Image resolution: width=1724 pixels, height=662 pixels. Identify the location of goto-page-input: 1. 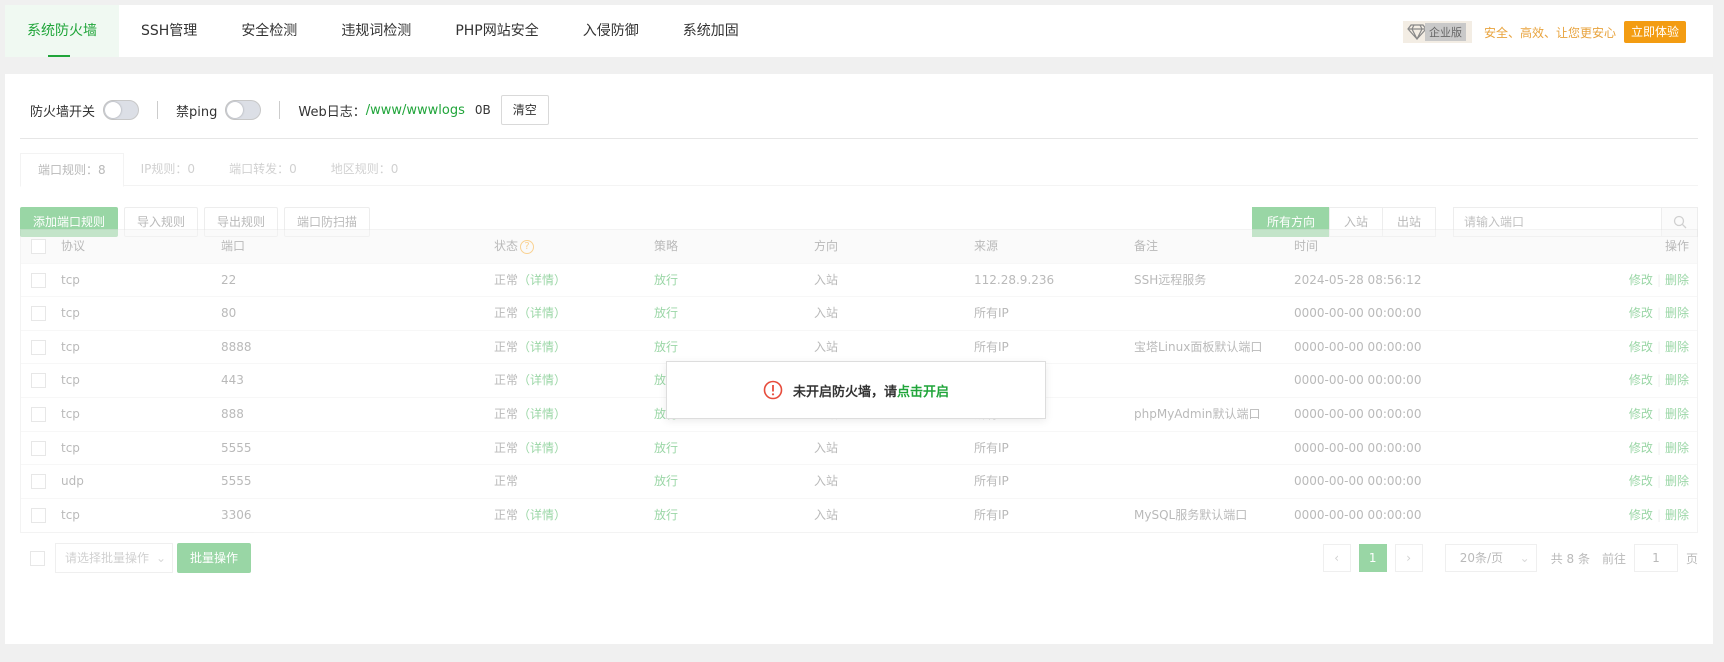
(1655, 558).